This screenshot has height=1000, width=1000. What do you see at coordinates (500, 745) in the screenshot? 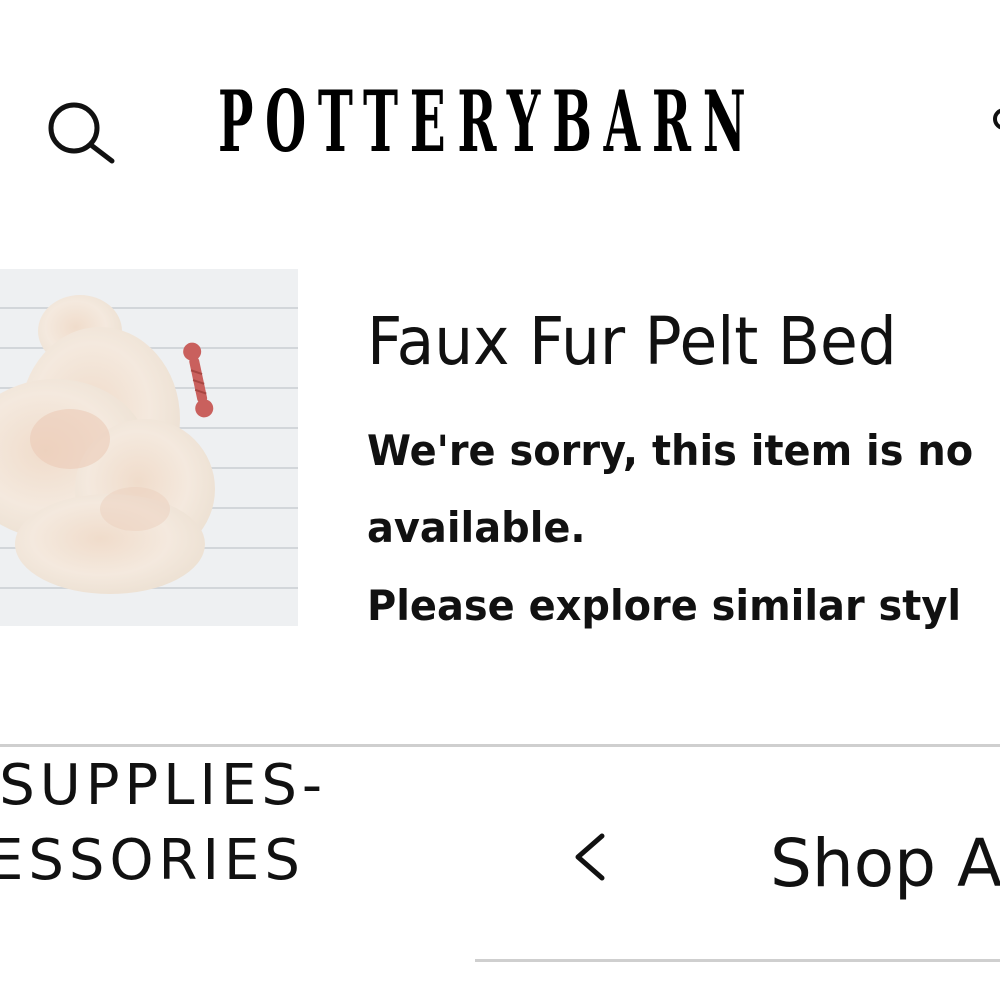
I see `section-divider` at bounding box center [500, 745].